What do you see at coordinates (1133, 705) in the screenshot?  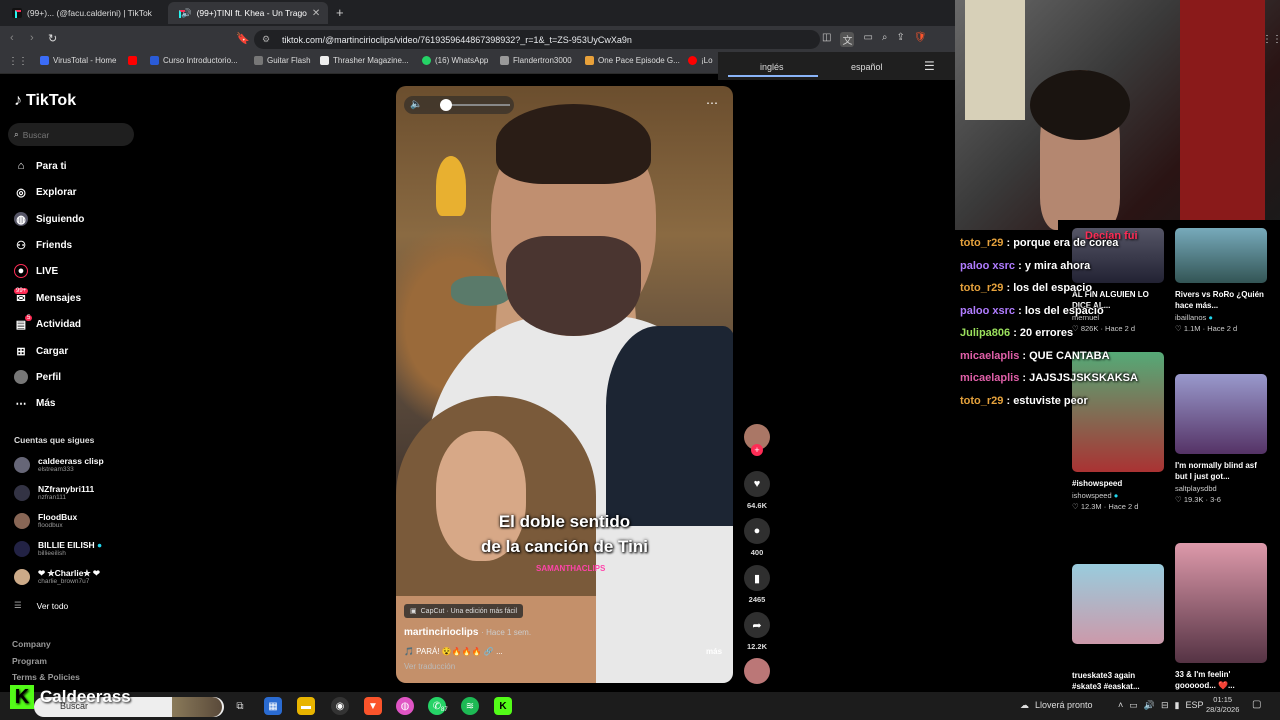 I see `tray-icon: ▭` at bounding box center [1133, 705].